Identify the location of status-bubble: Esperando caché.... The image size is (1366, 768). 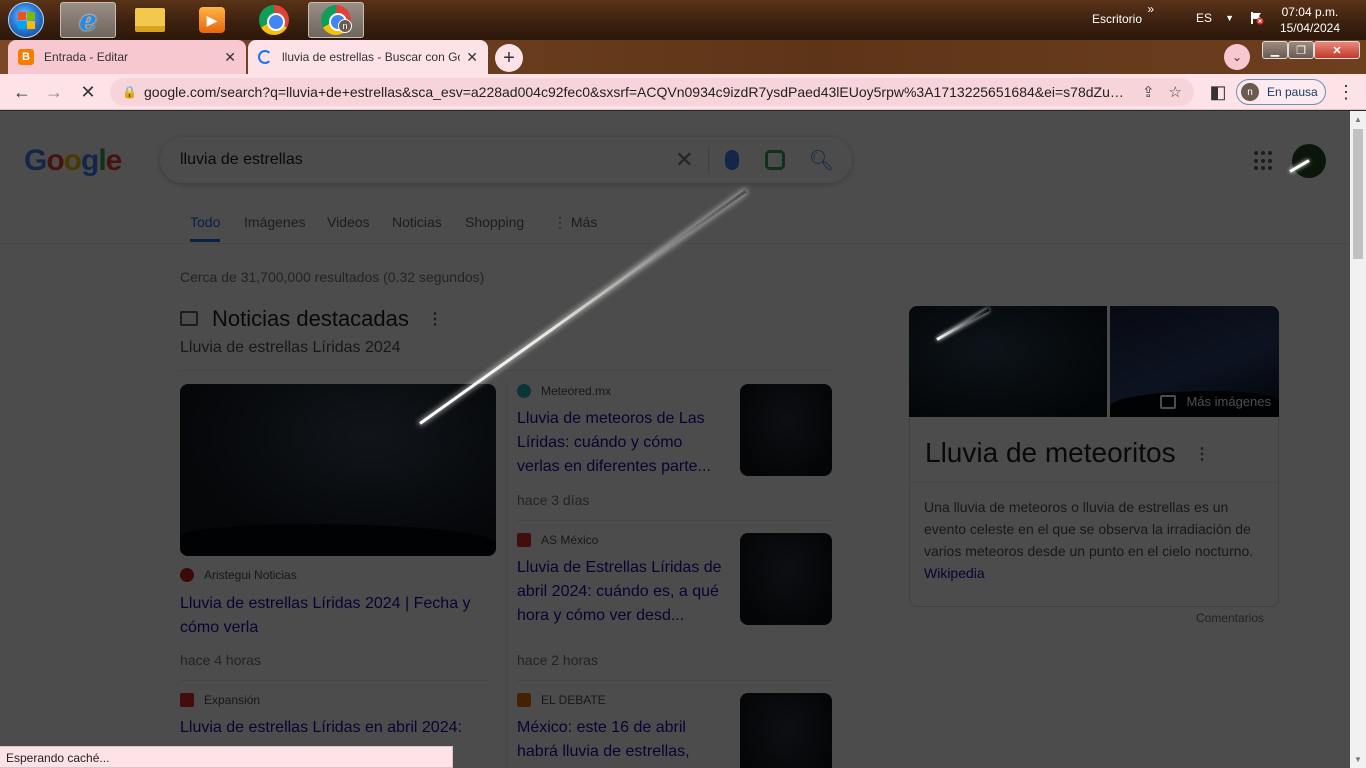
(226, 757).